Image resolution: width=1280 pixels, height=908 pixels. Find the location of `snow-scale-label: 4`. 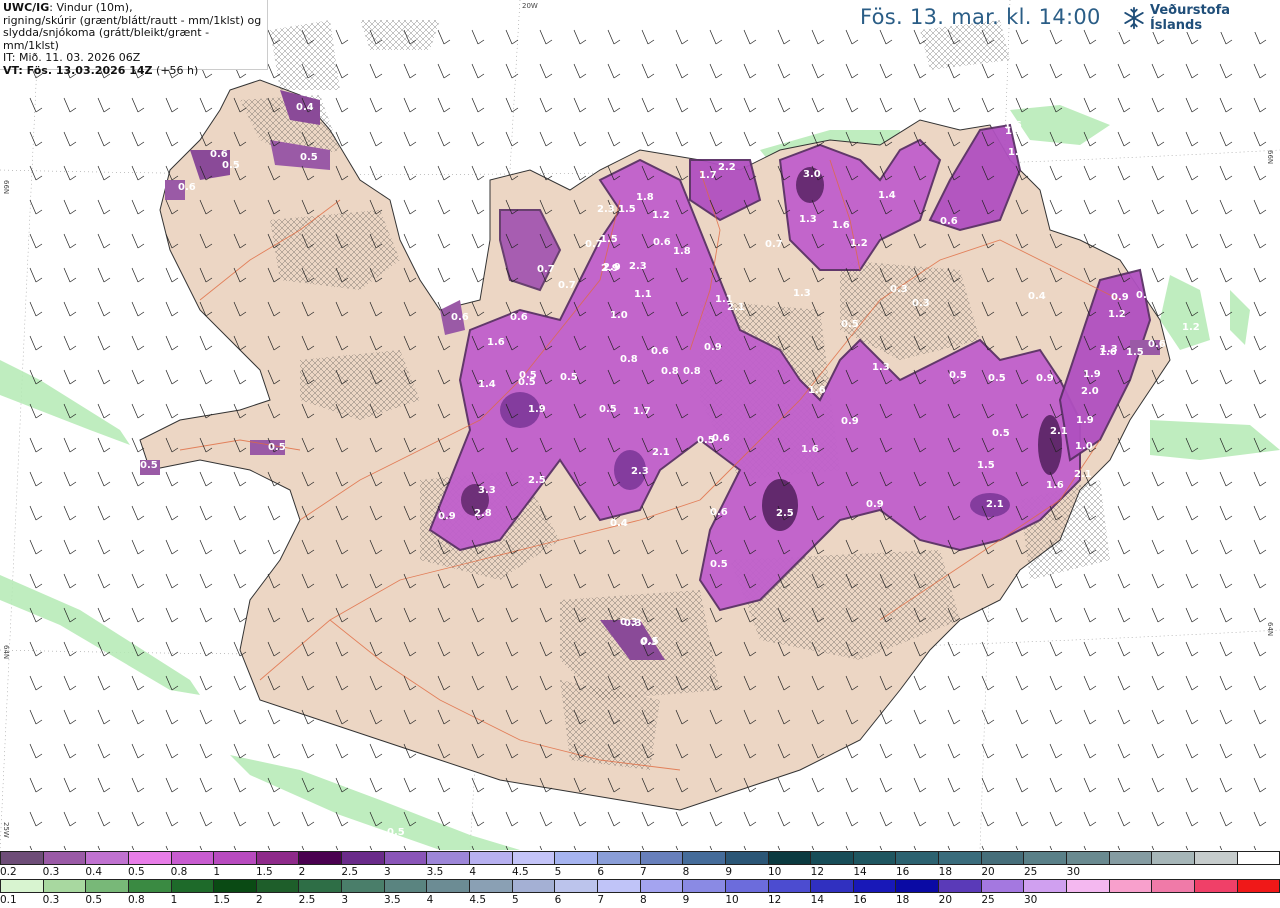

snow-scale-label: 4 is located at coordinates (473, 872).